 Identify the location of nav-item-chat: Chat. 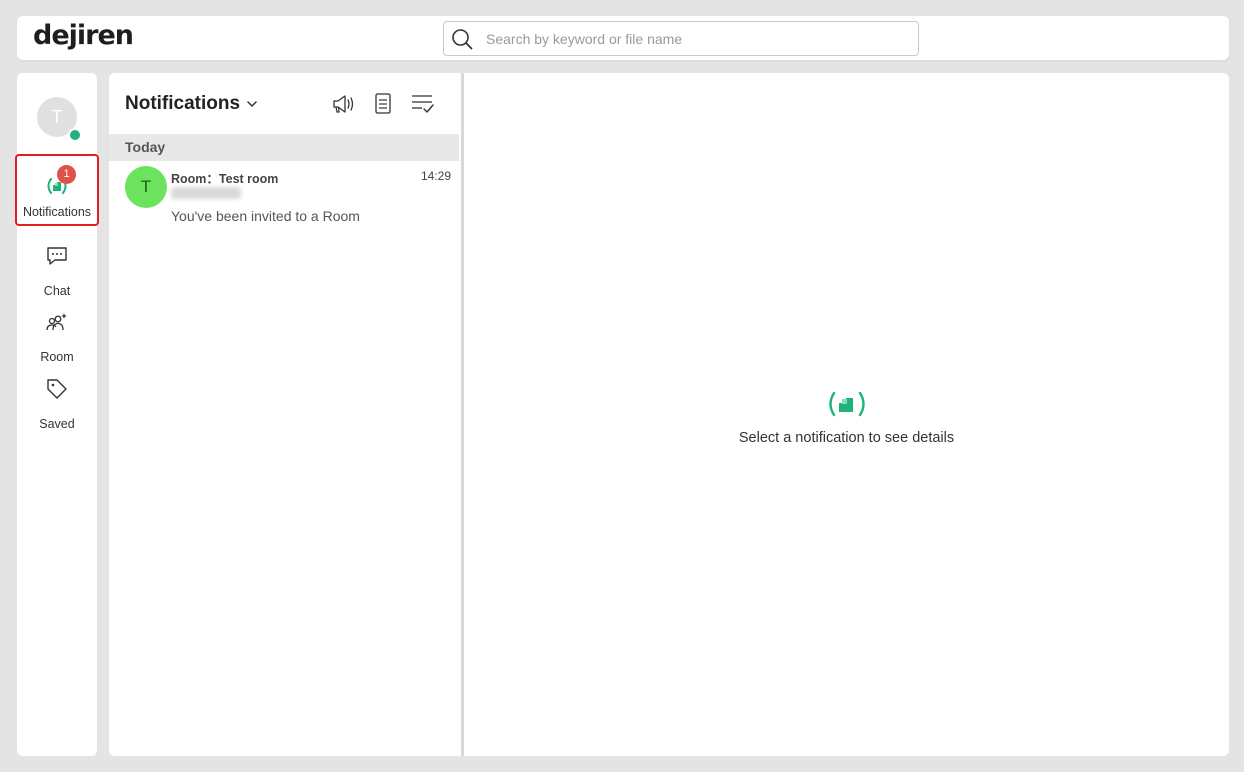
(57, 268).